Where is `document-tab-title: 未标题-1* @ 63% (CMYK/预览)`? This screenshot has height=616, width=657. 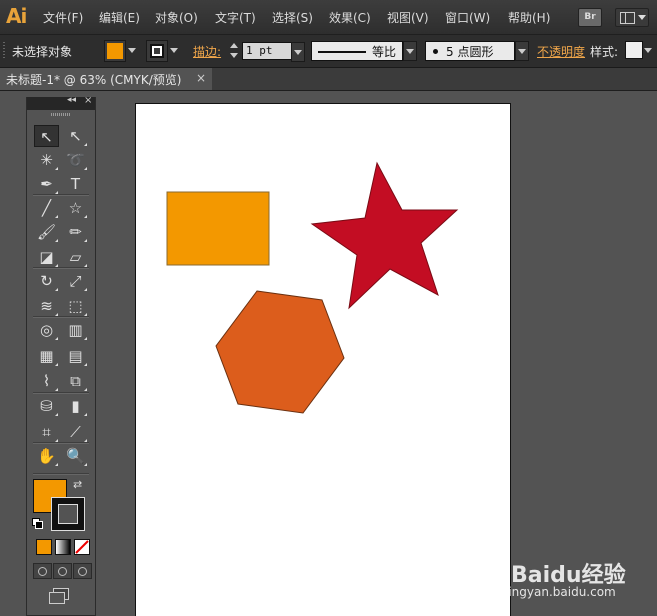
document-tab-title: 未标题-1* @ 63% (CMYK/预览) is located at coordinates (94, 80).